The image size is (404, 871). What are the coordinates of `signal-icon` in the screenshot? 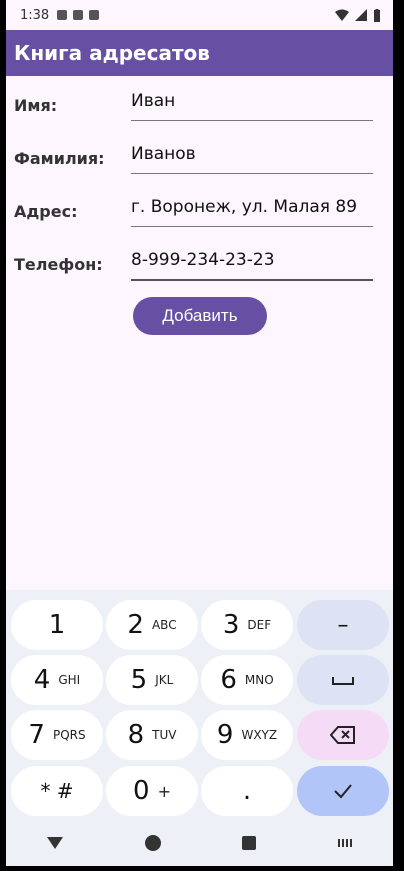 It's located at (361, 15).